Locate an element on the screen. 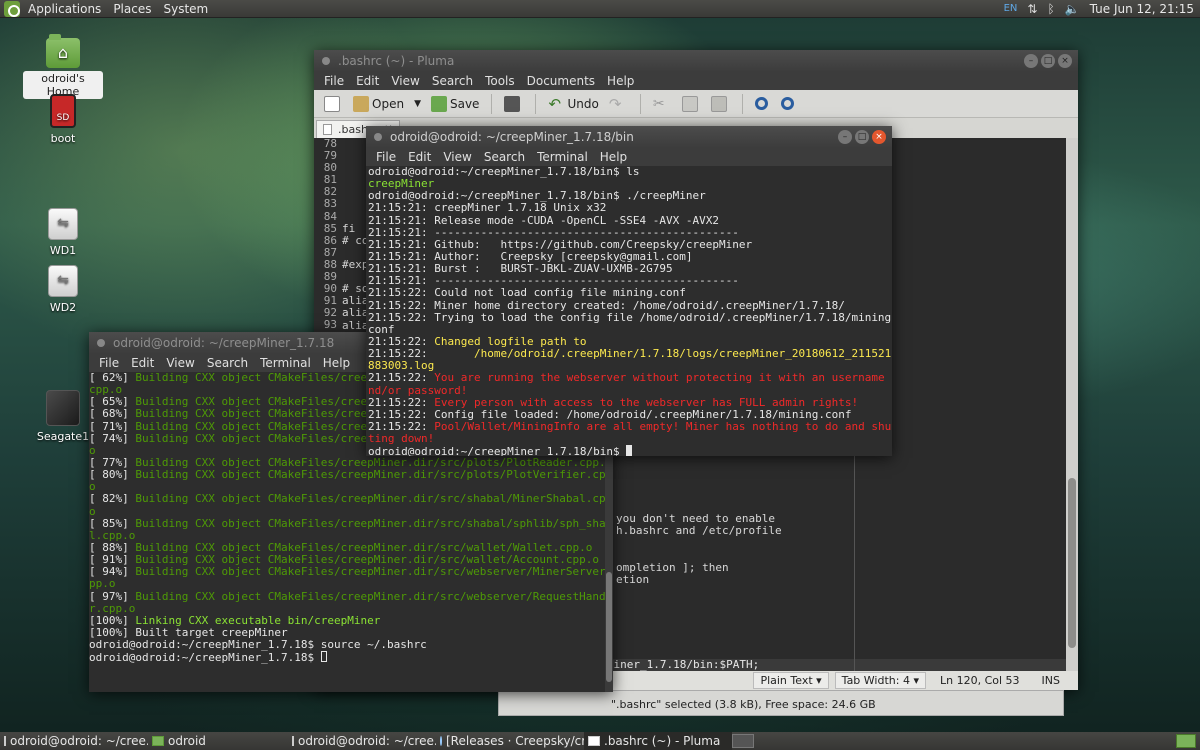 This screenshot has height=750, width=1200. menu-system: System is located at coordinates (185, 9).